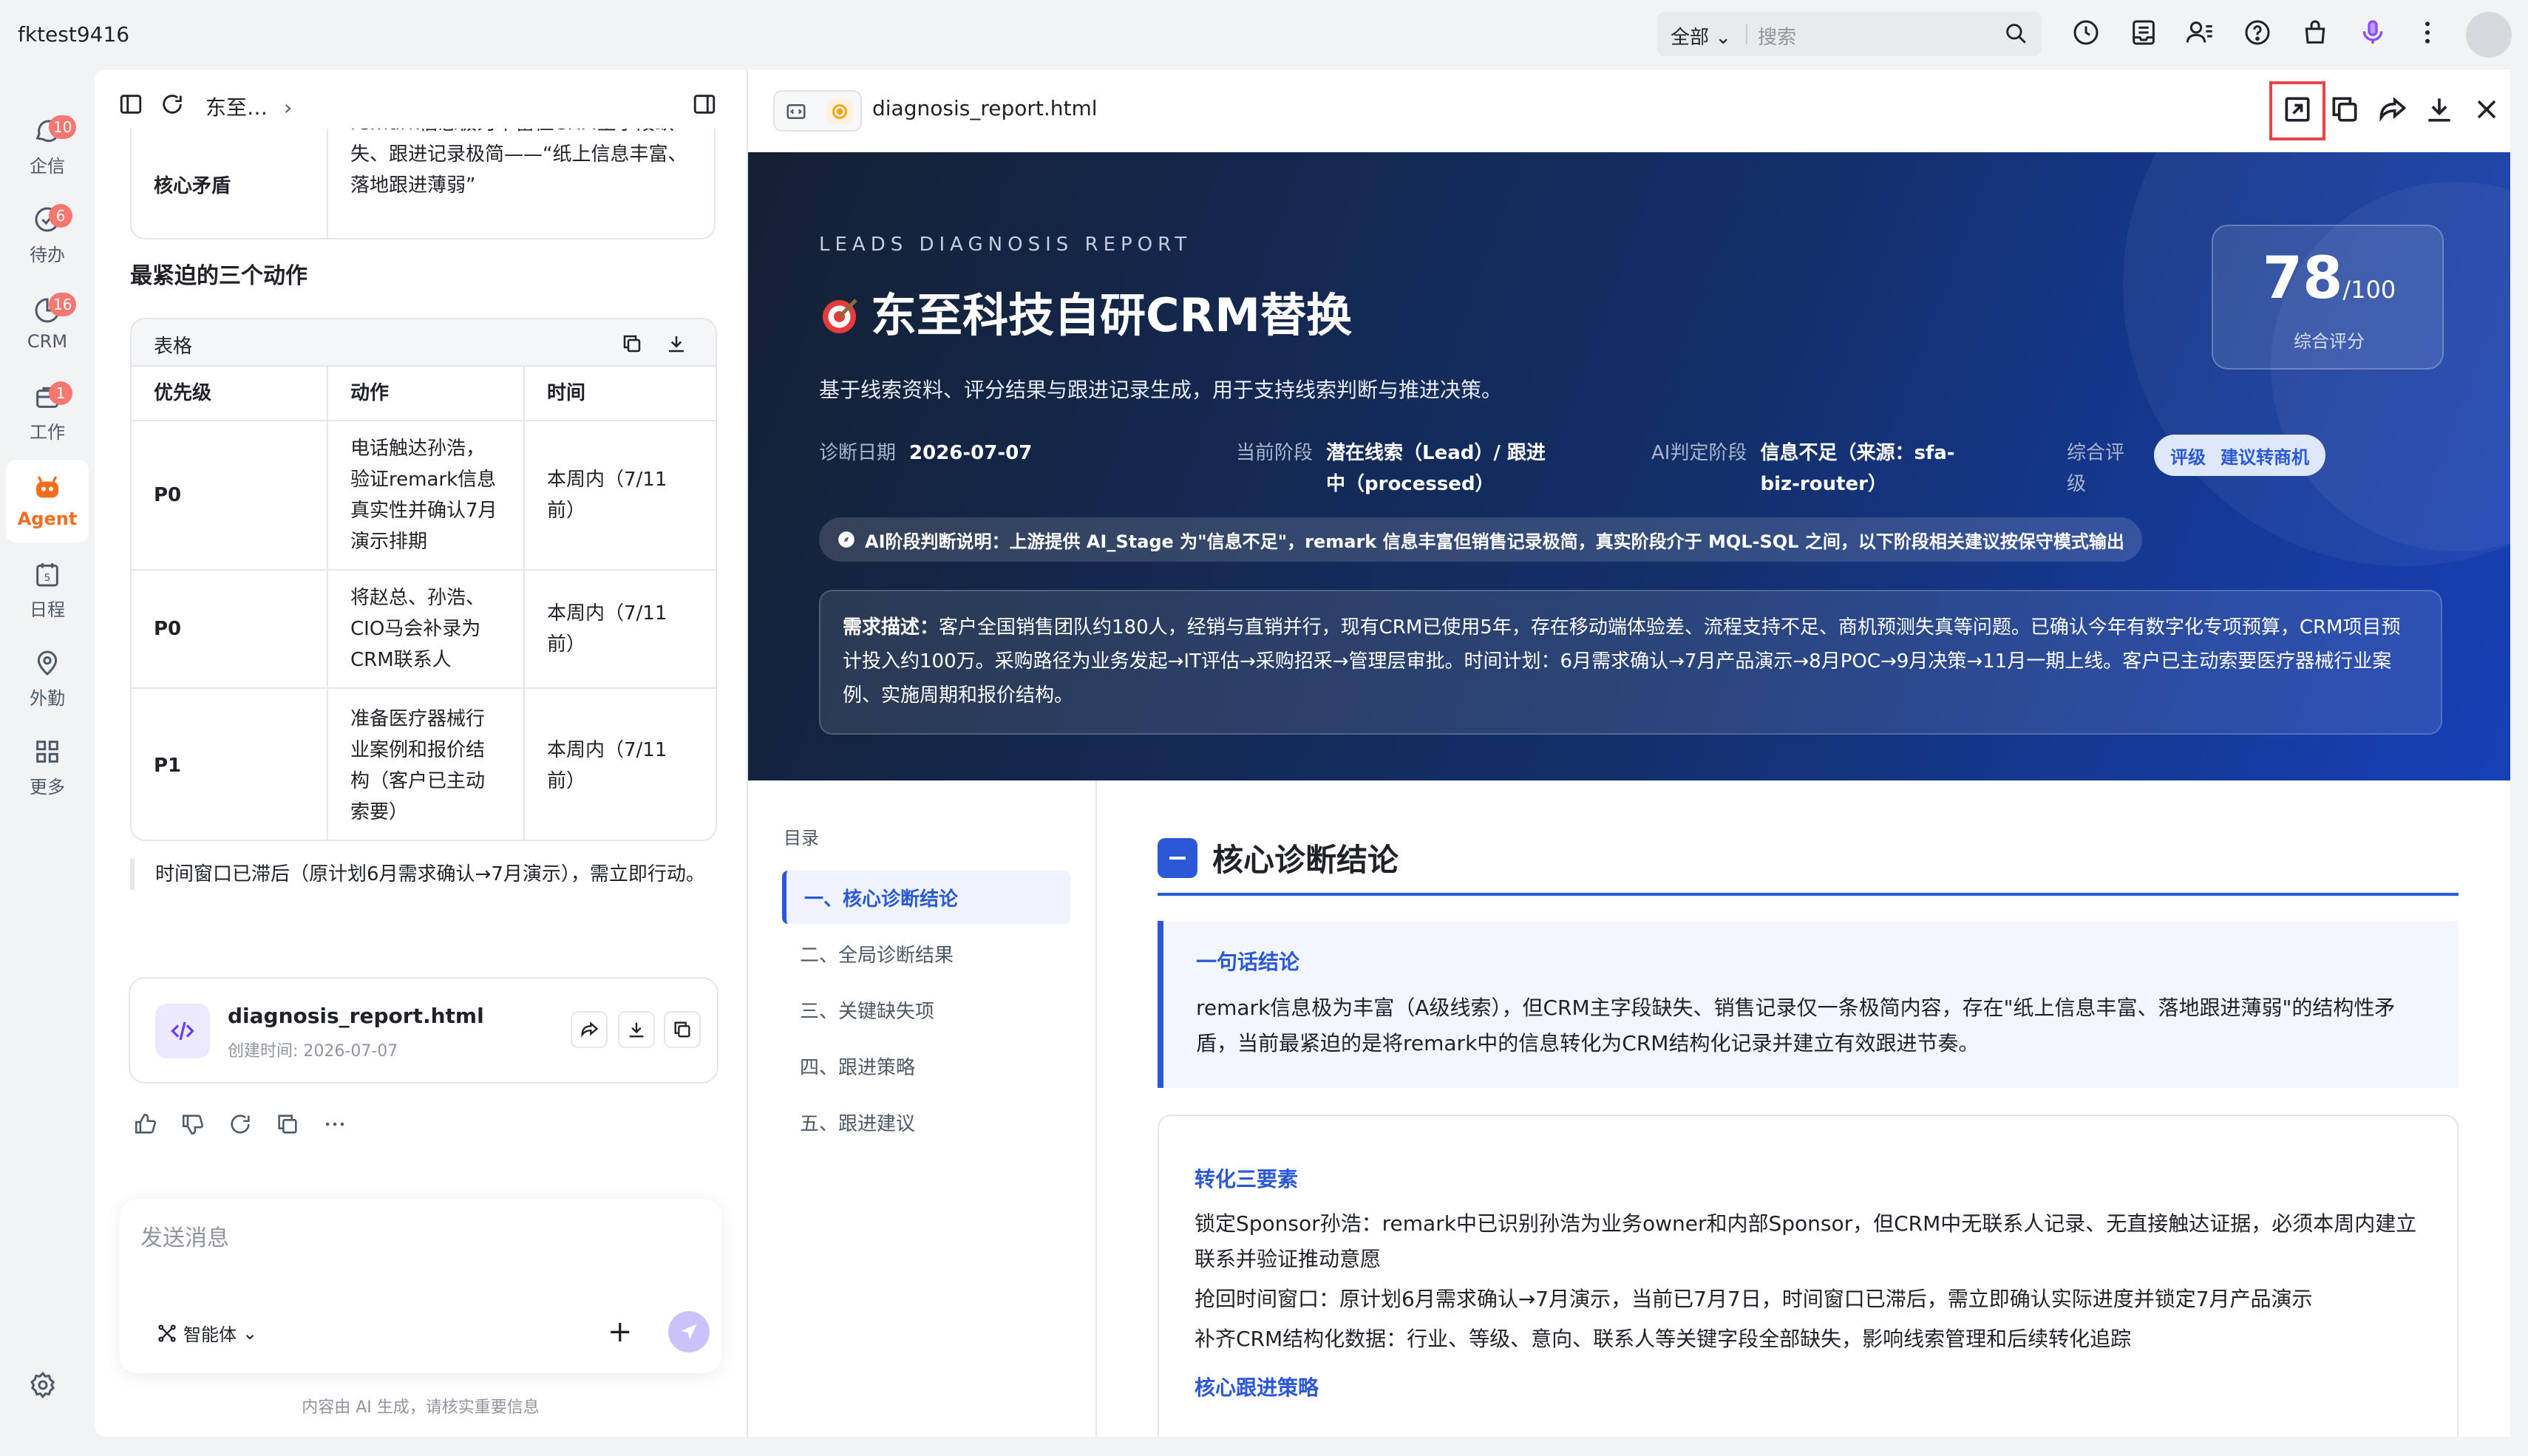 The image size is (2528, 1456). I want to click on sidebar-item-todo: 6 待办, so click(48, 235).